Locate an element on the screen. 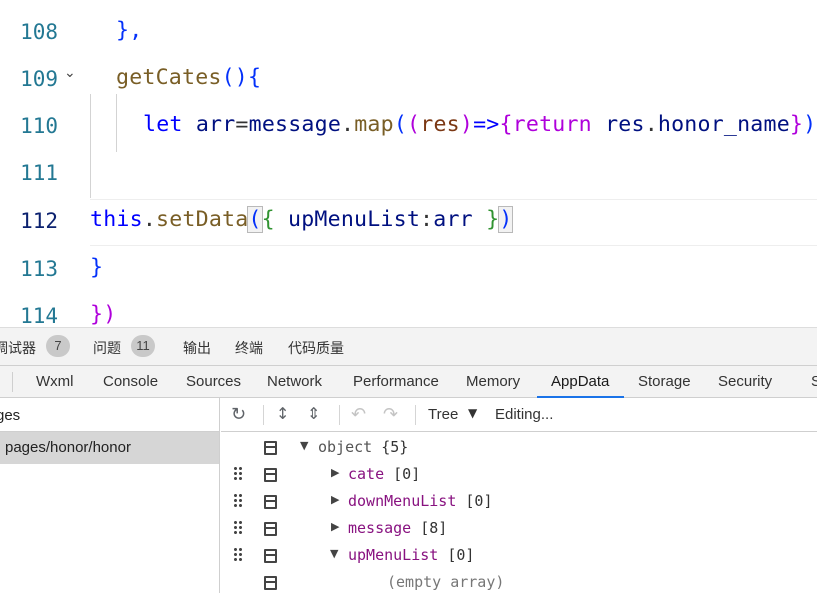 Image resolution: width=817 pixels, height=593 pixels. tree-row: ▼ upMenuList [0] is located at coordinates (519, 555).